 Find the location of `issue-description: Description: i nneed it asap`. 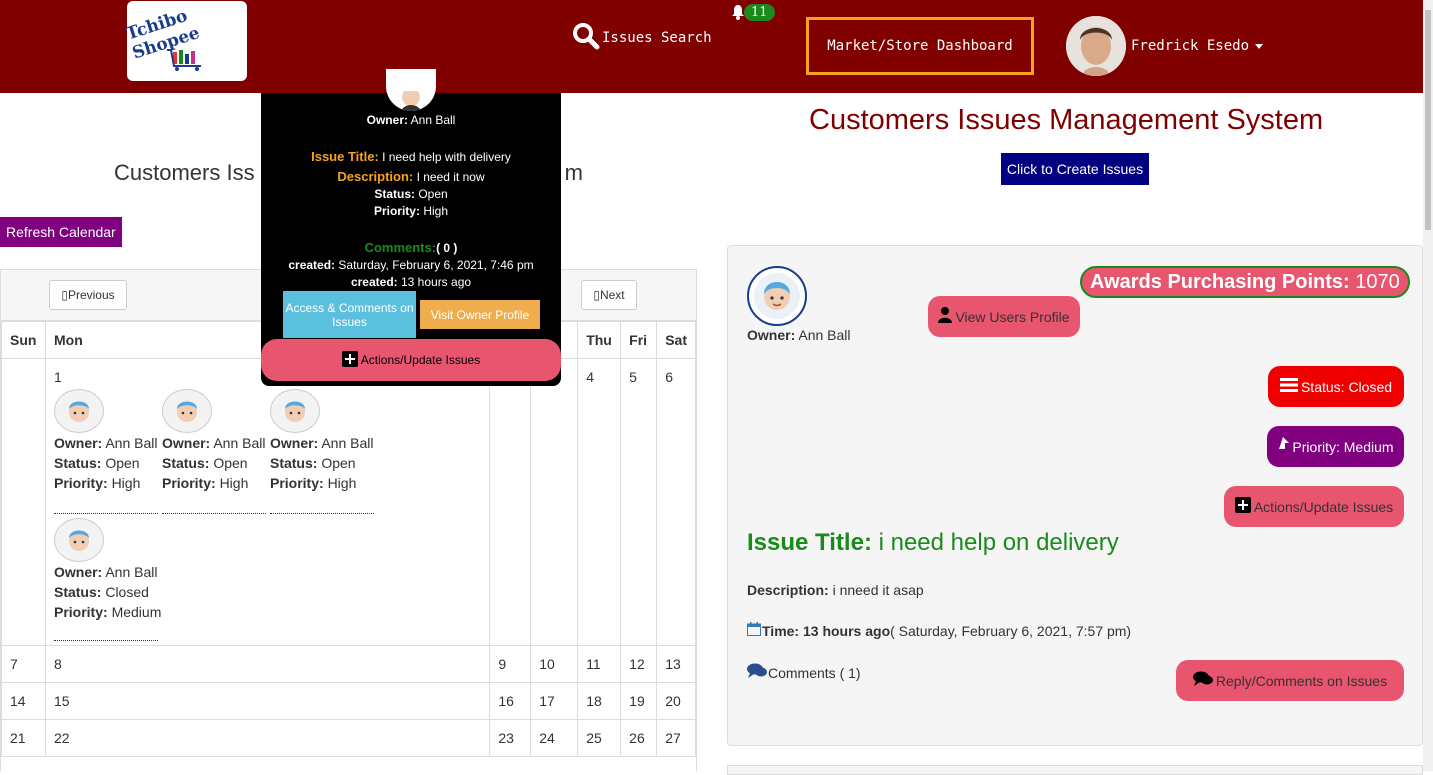

issue-description: Description: i nneed it asap is located at coordinates (835, 590).